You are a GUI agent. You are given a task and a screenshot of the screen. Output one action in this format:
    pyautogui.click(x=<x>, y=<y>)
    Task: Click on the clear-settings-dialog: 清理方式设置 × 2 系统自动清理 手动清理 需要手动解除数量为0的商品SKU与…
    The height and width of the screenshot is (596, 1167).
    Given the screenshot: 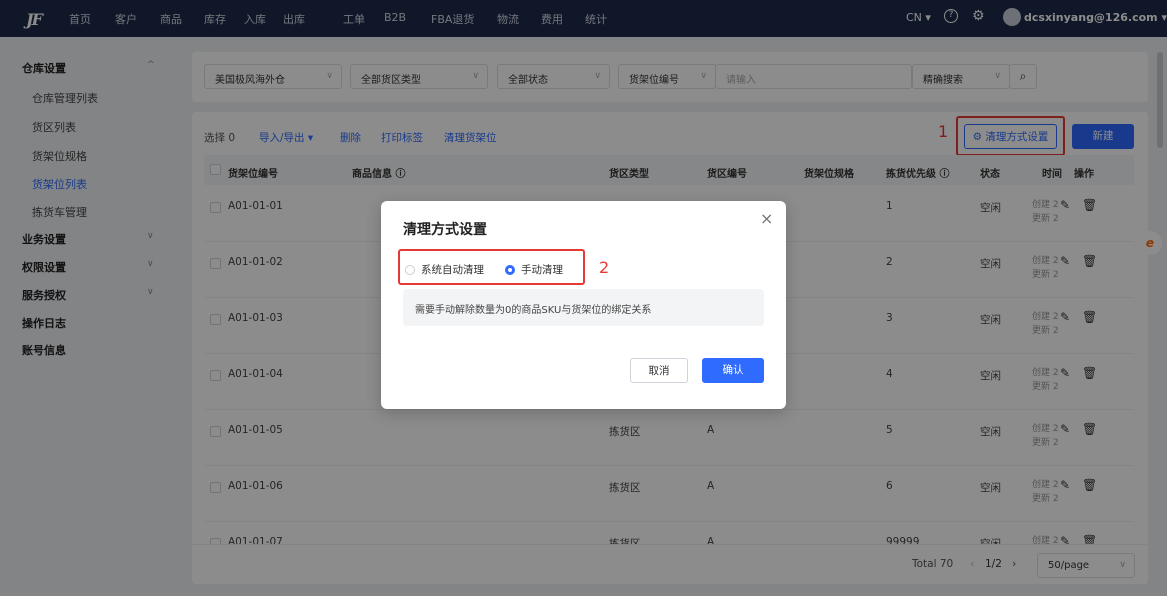 What is the action you would take?
    pyautogui.click(x=583, y=305)
    